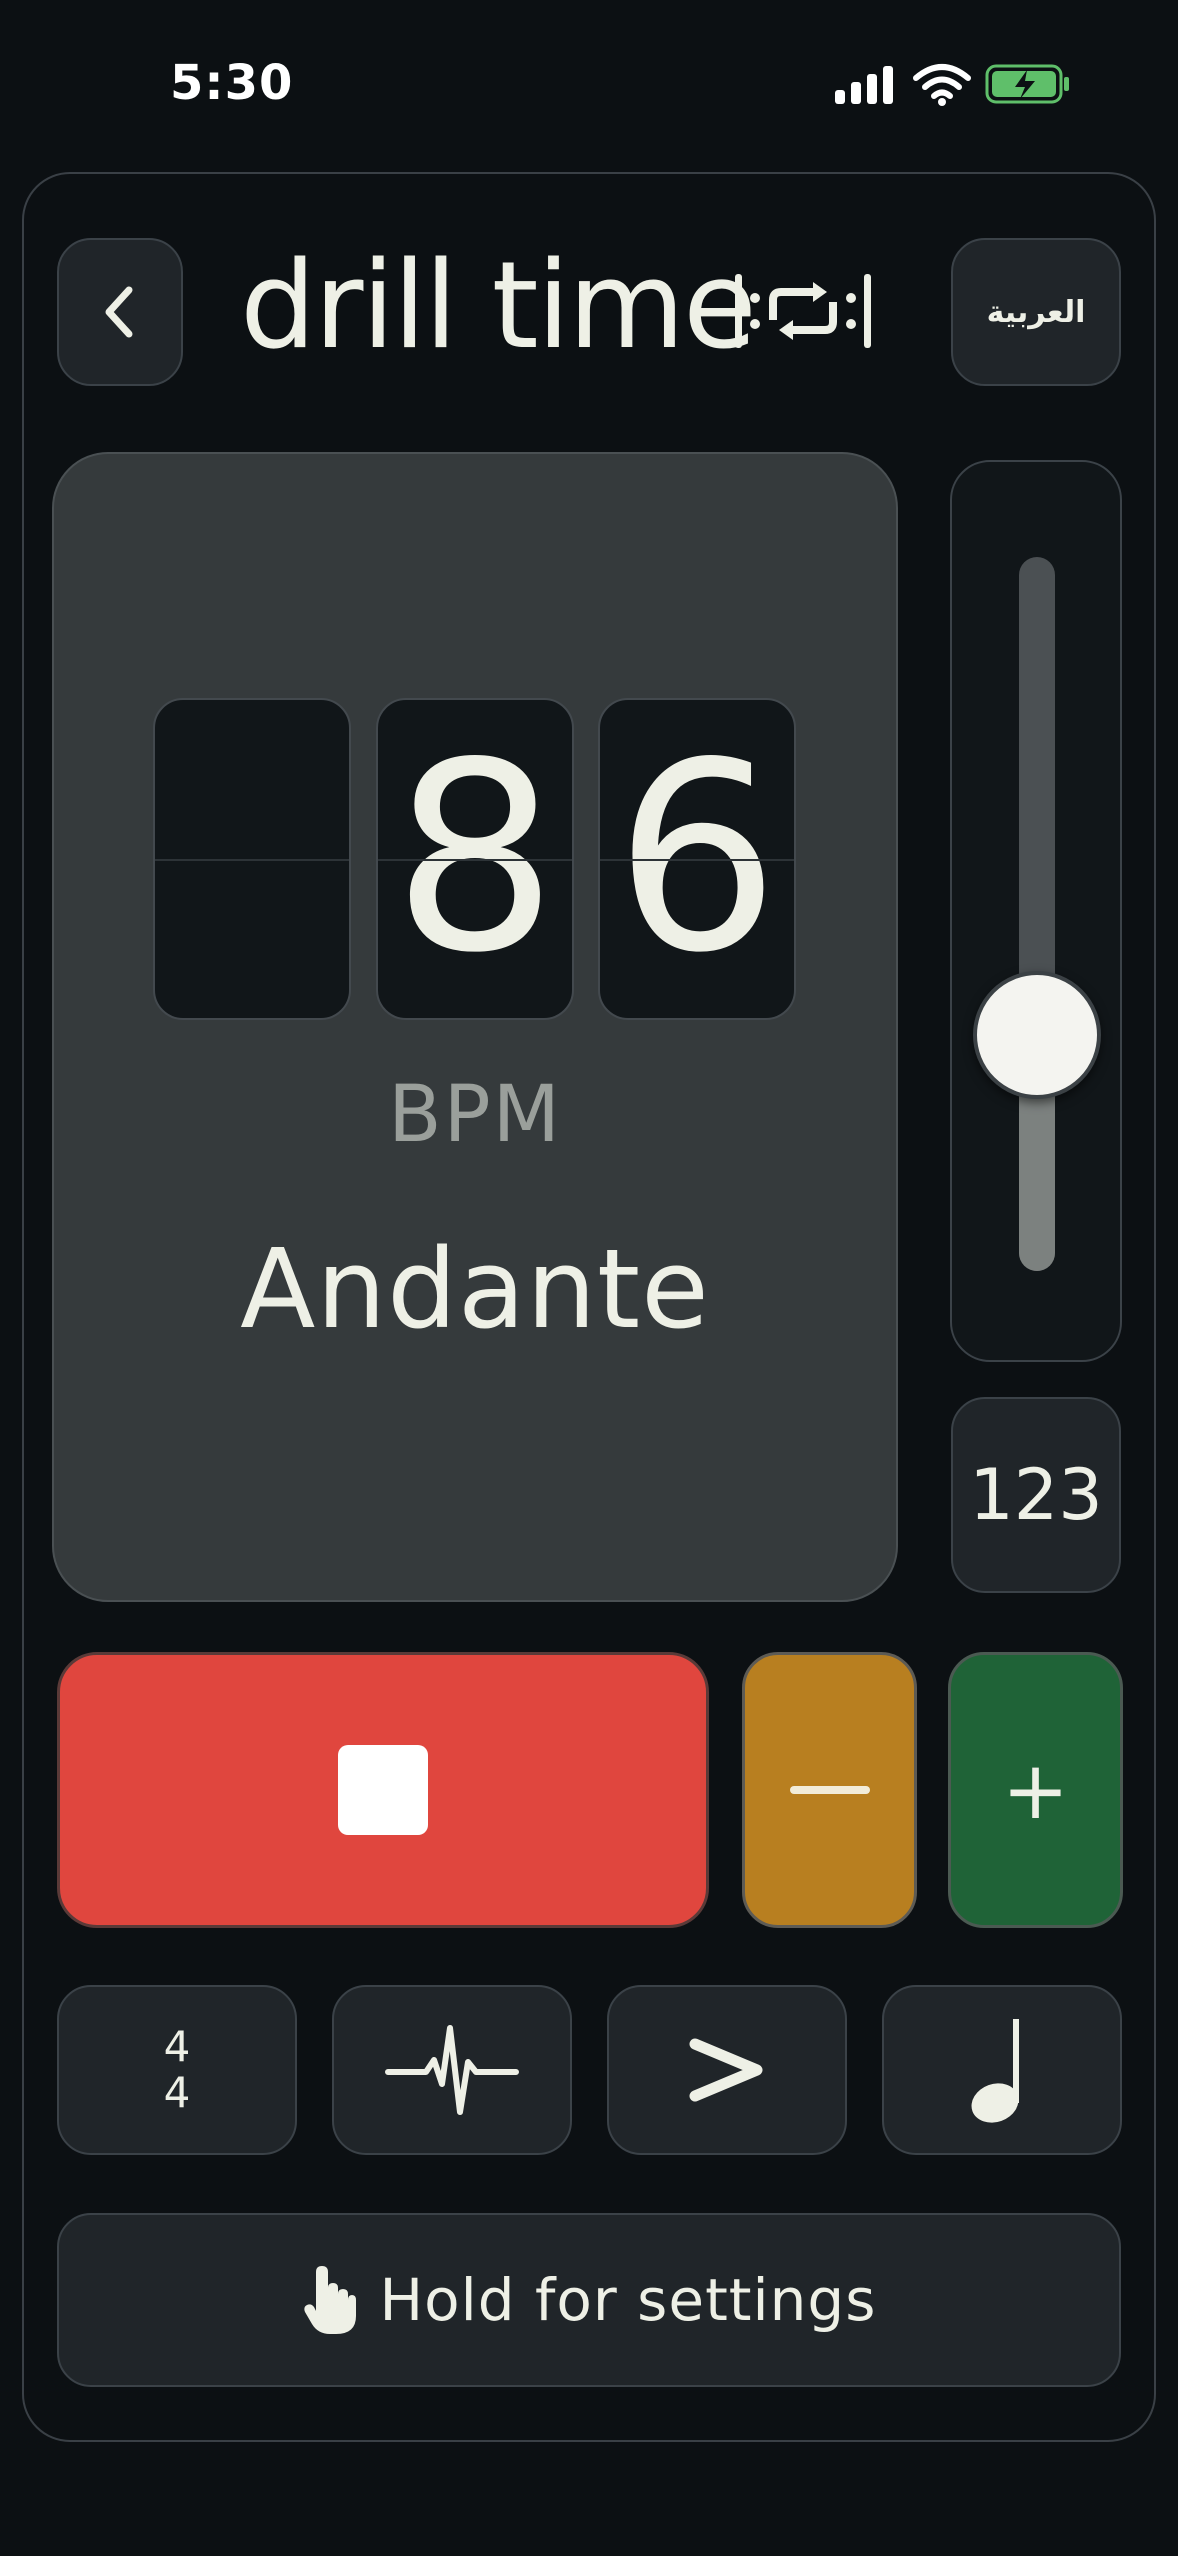 The height and width of the screenshot is (2556, 1178). Describe the element at coordinates (177, 2046) in the screenshot. I see `time-signature-top: 4` at that location.